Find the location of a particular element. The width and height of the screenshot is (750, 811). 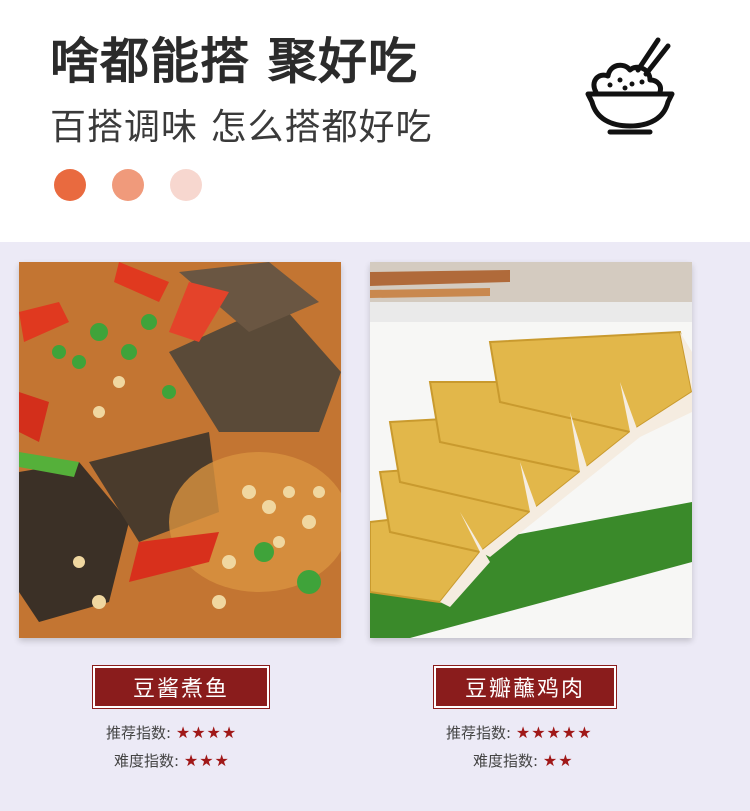

difficulty-rating-chicken: 难度指数: ★★ is located at coordinates (523, 760).